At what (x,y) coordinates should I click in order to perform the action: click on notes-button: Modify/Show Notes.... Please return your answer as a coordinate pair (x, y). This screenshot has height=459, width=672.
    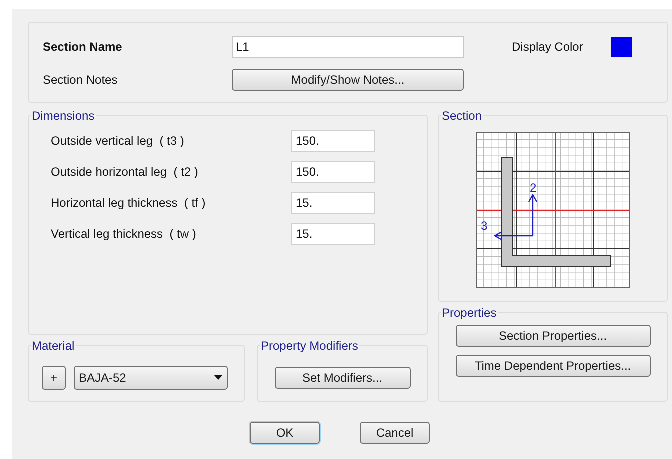
    Looking at the image, I should click on (348, 80).